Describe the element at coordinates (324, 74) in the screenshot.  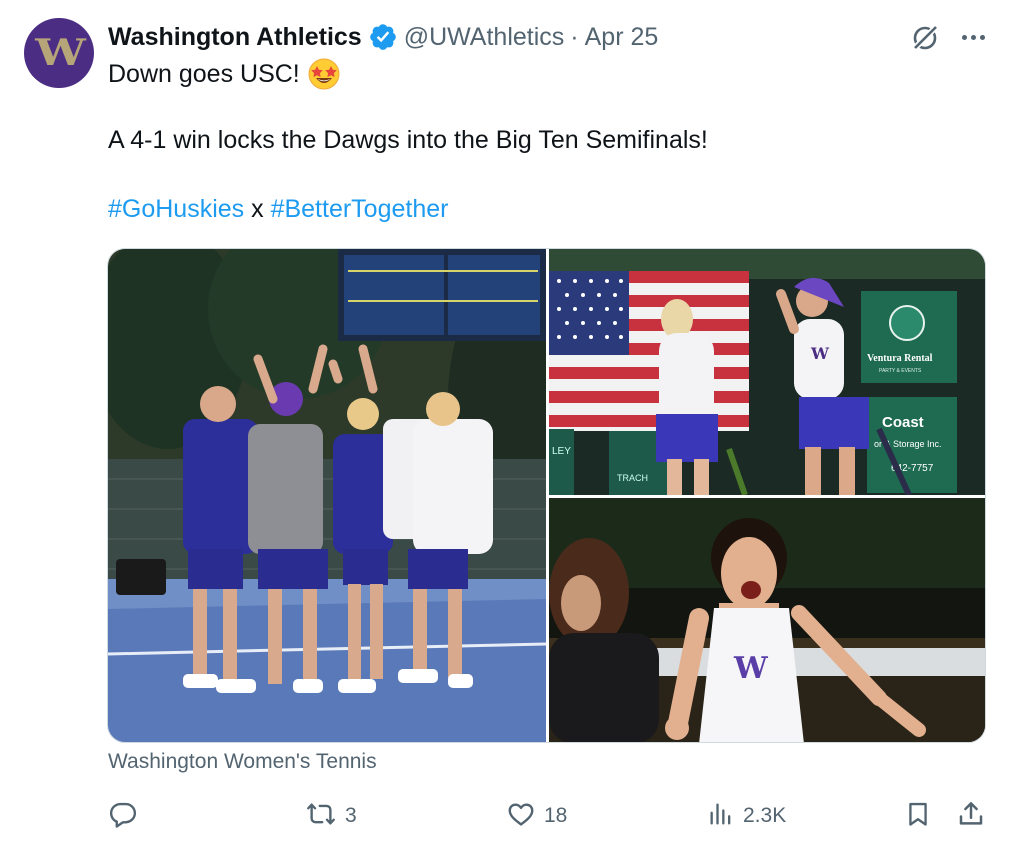
I see `star-struck-emoji` at that location.